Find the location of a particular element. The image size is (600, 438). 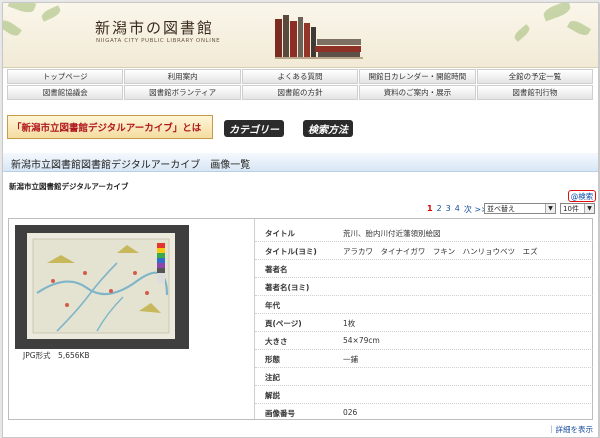

meta-label: 解説 is located at coordinates (272, 395).